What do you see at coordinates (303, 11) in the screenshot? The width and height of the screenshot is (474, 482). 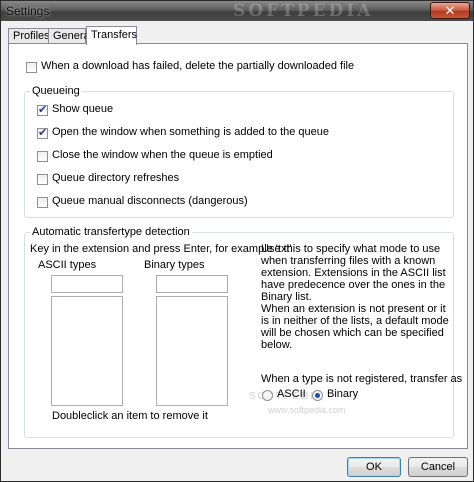 I see `softpedia-watermark: SOFTPEDIA` at bounding box center [303, 11].